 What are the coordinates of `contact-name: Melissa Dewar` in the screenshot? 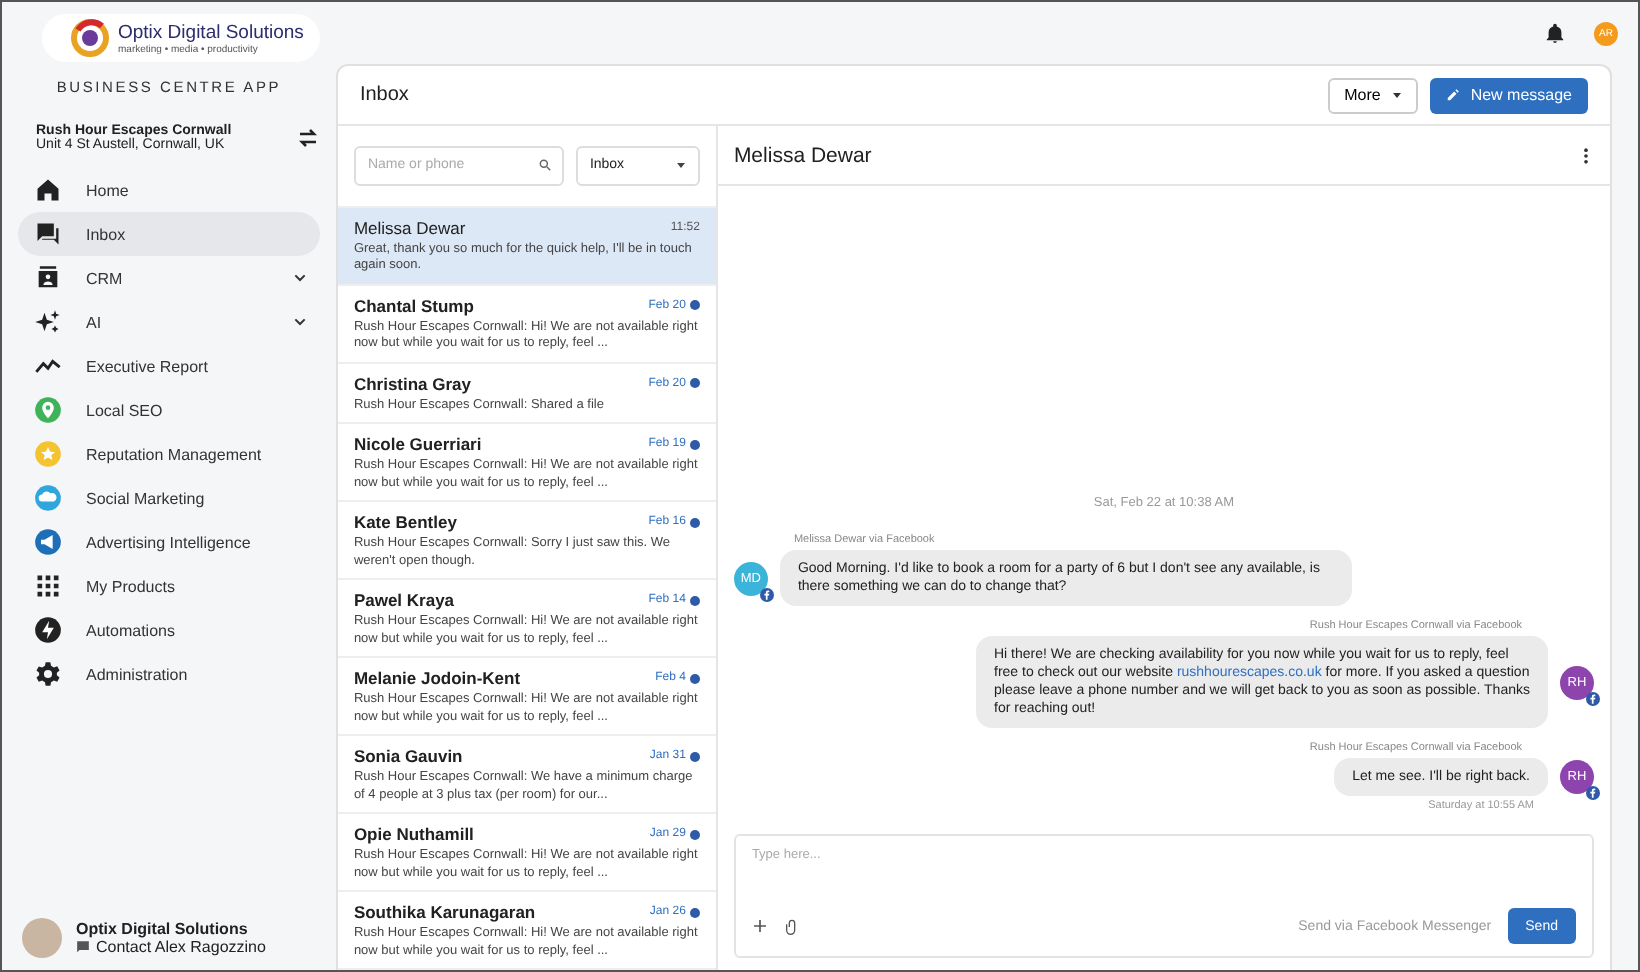 It's located at (409, 227).